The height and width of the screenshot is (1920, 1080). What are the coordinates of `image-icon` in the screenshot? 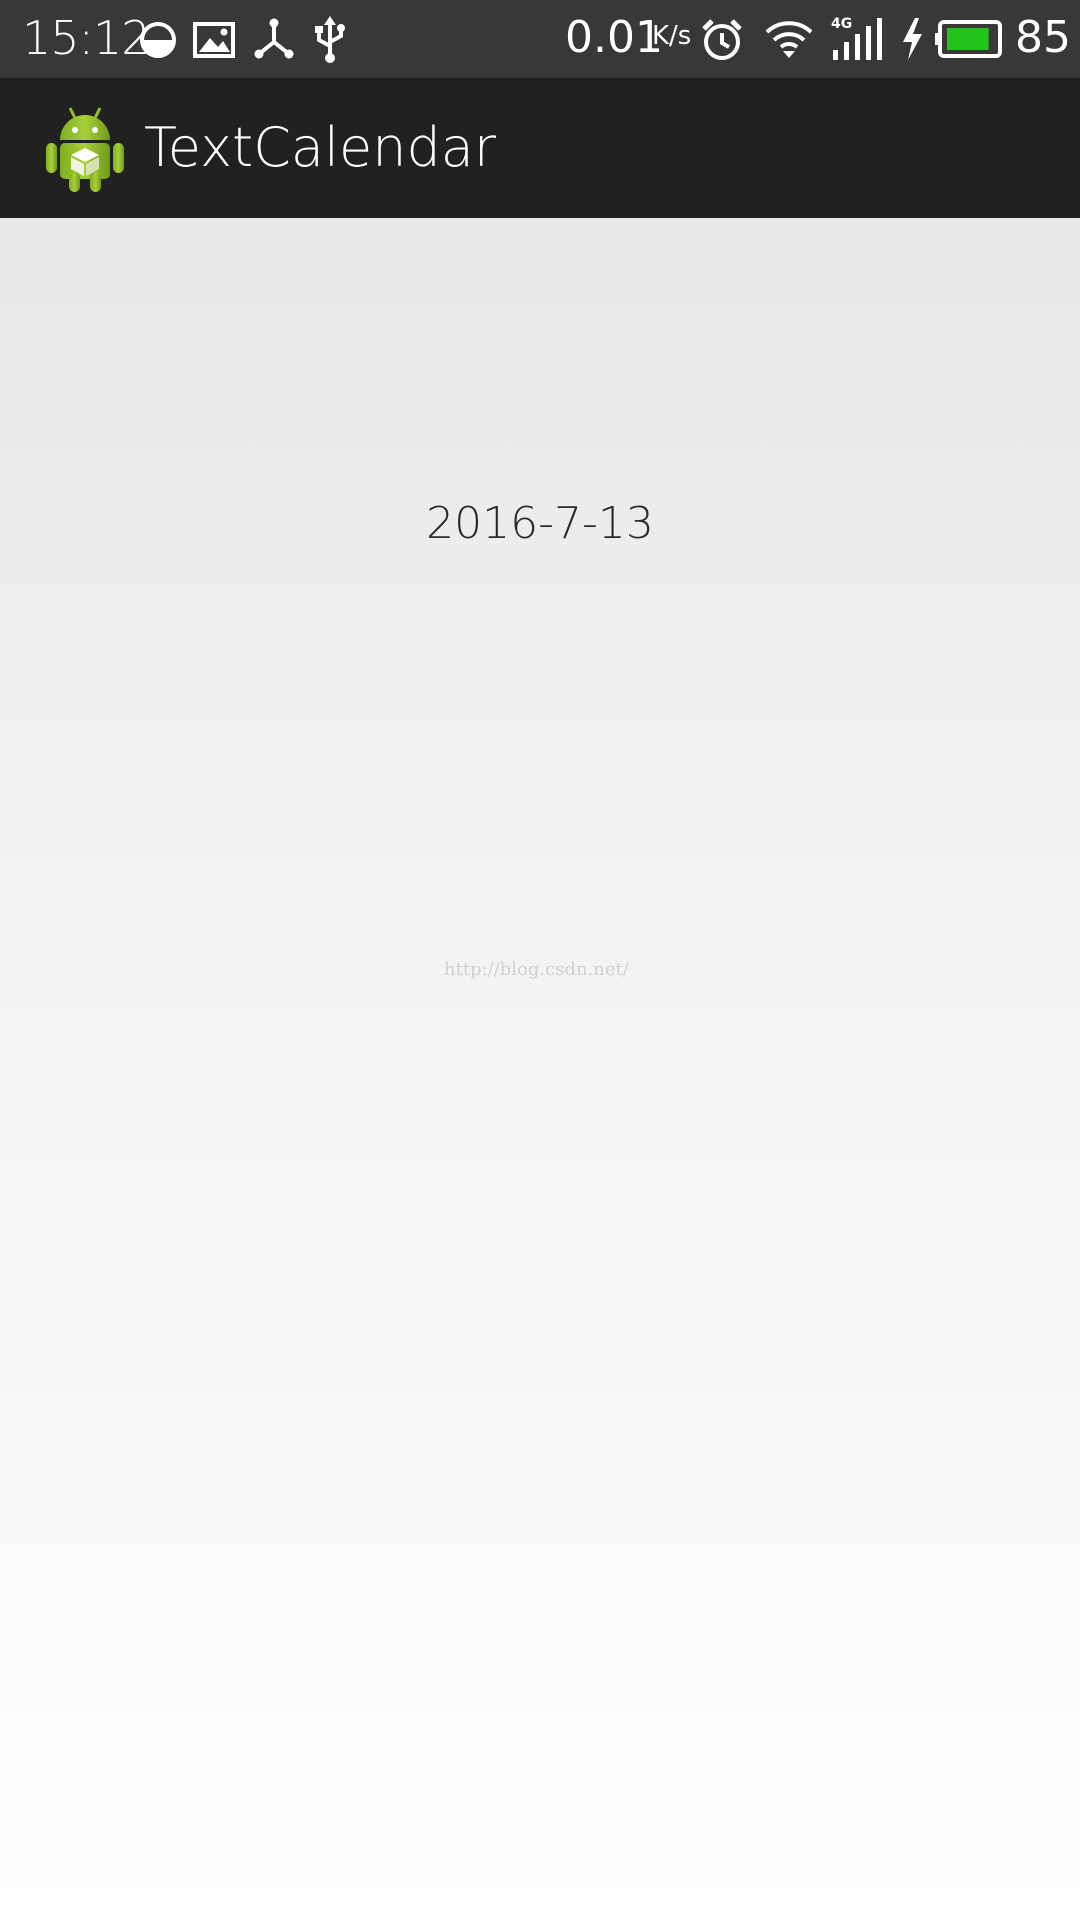 It's located at (214, 40).